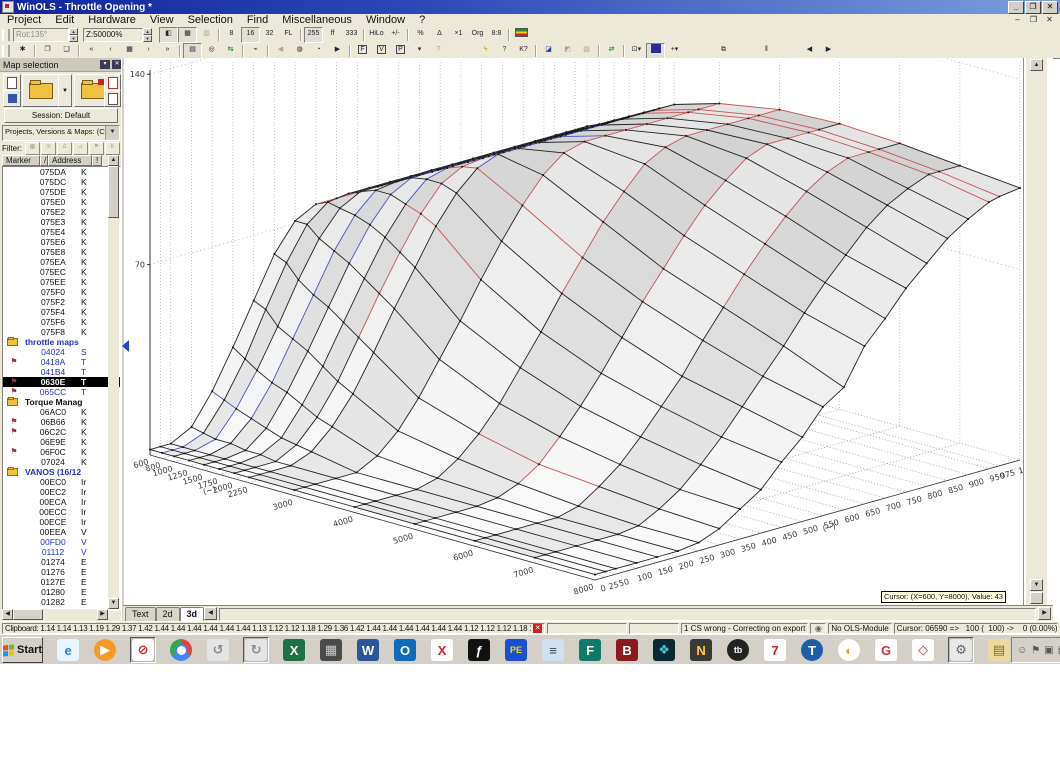 The image size is (1060, 763). Describe the element at coordinates (28, 614) in the screenshot. I see `list-hscroll-thumb` at that location.